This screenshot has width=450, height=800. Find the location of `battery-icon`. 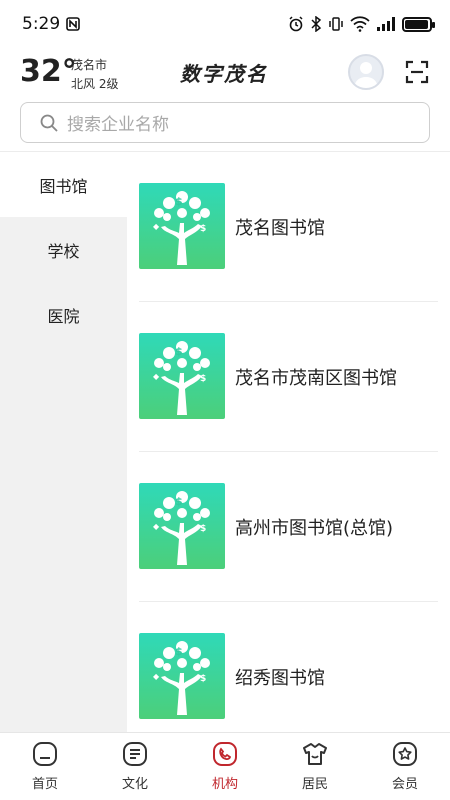

battery-icon is located at coordinates (418, 24).